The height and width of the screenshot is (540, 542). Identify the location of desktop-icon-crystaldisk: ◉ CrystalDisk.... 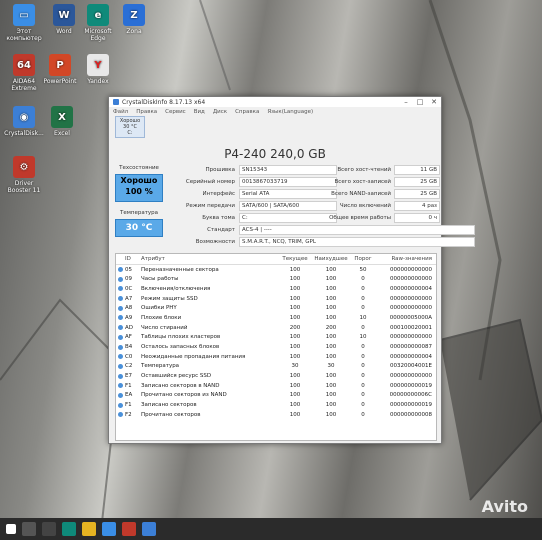
(24, 121).